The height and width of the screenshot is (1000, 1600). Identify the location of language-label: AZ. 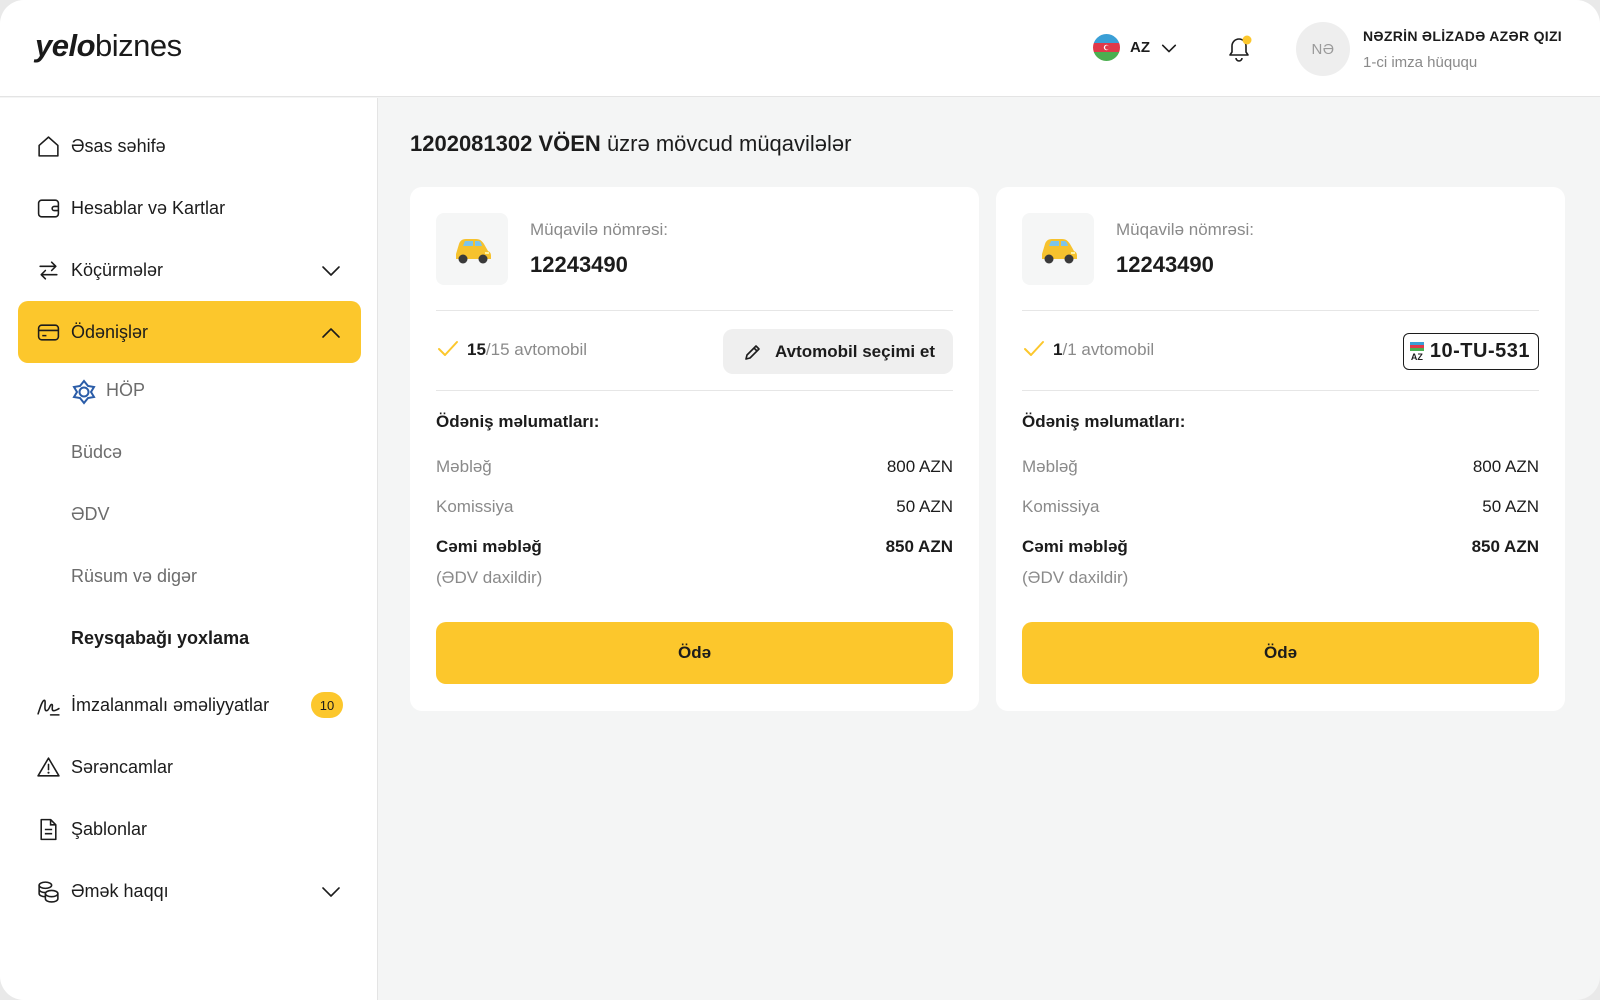
(1140, 47).